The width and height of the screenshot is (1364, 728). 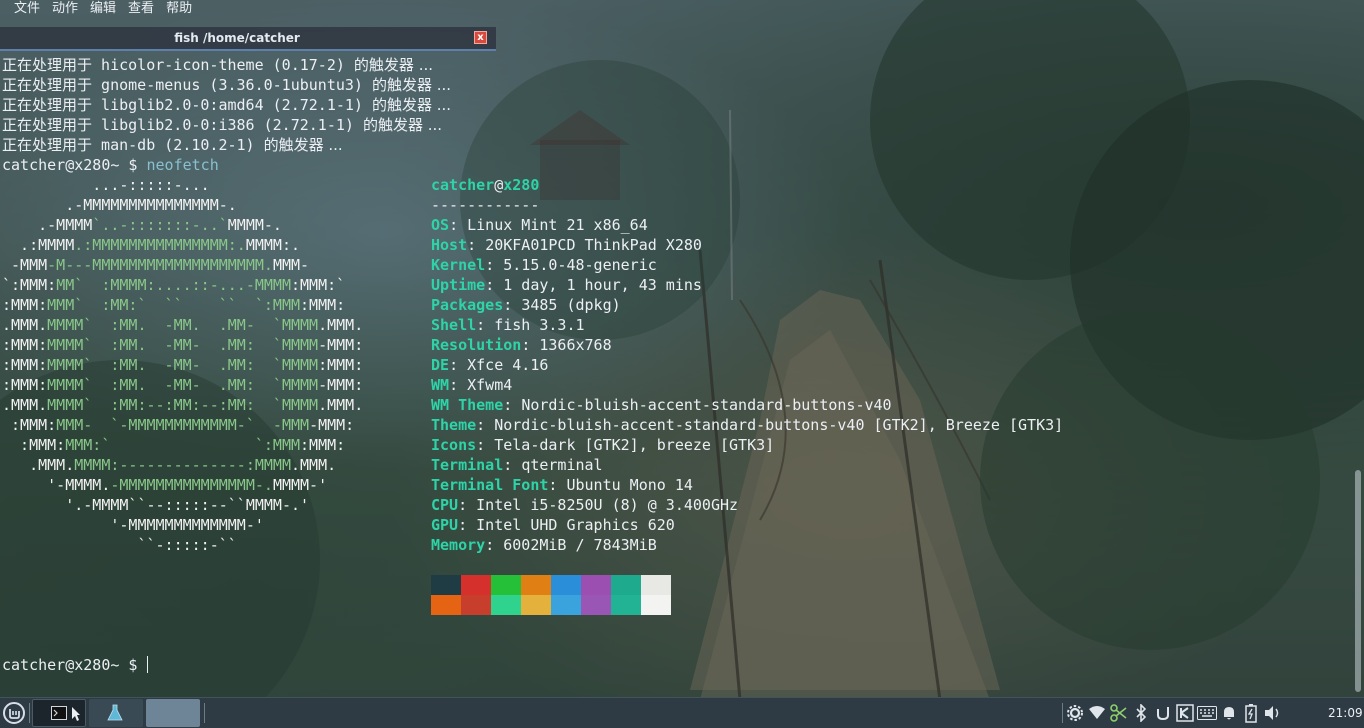 I want to click on username: catcher, so click(x=463, y=185).